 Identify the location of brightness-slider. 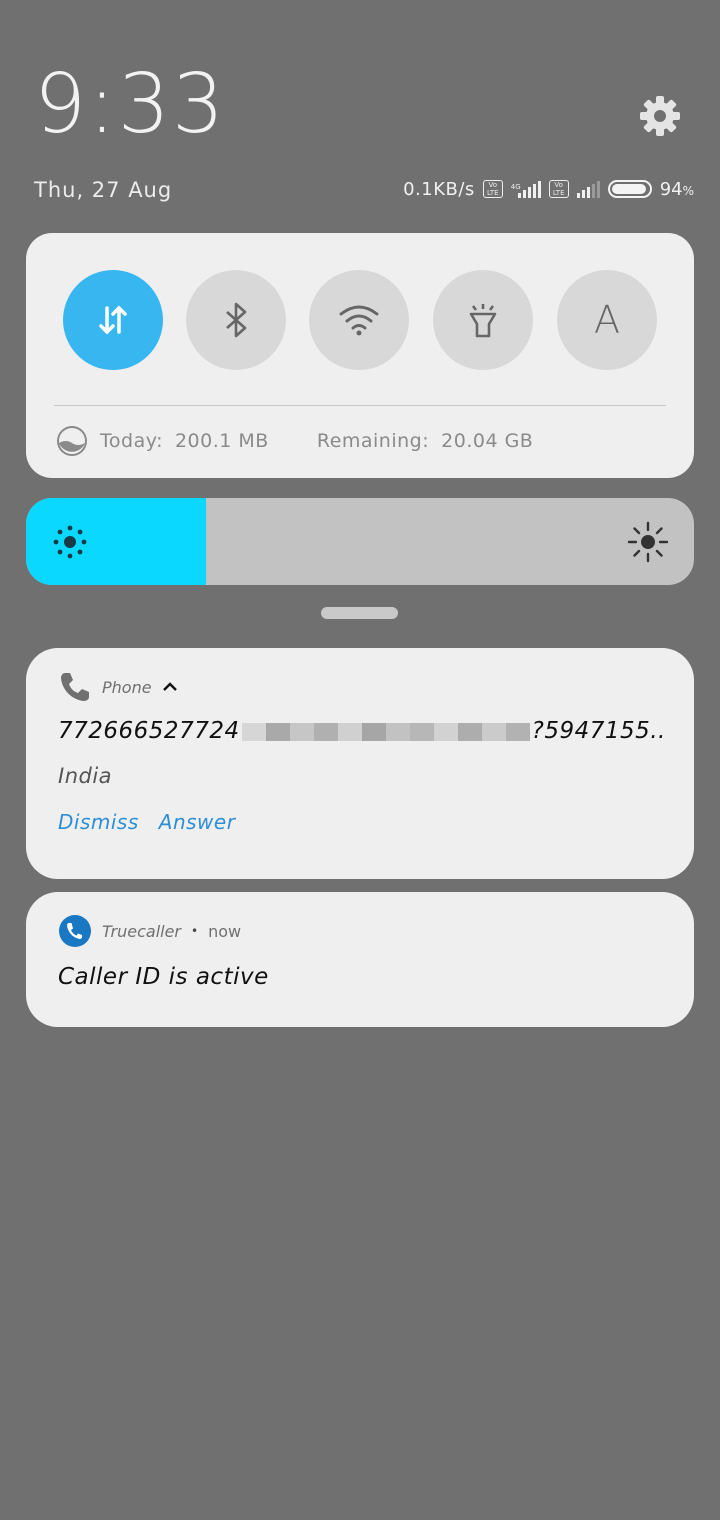
(360, 541).